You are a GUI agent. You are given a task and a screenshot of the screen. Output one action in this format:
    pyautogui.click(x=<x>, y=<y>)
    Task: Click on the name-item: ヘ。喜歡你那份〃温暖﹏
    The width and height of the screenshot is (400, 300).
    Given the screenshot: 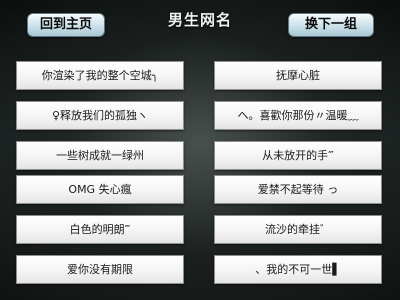 What is the action you would take?
    pyautogui.click(x=298, y=115)
    